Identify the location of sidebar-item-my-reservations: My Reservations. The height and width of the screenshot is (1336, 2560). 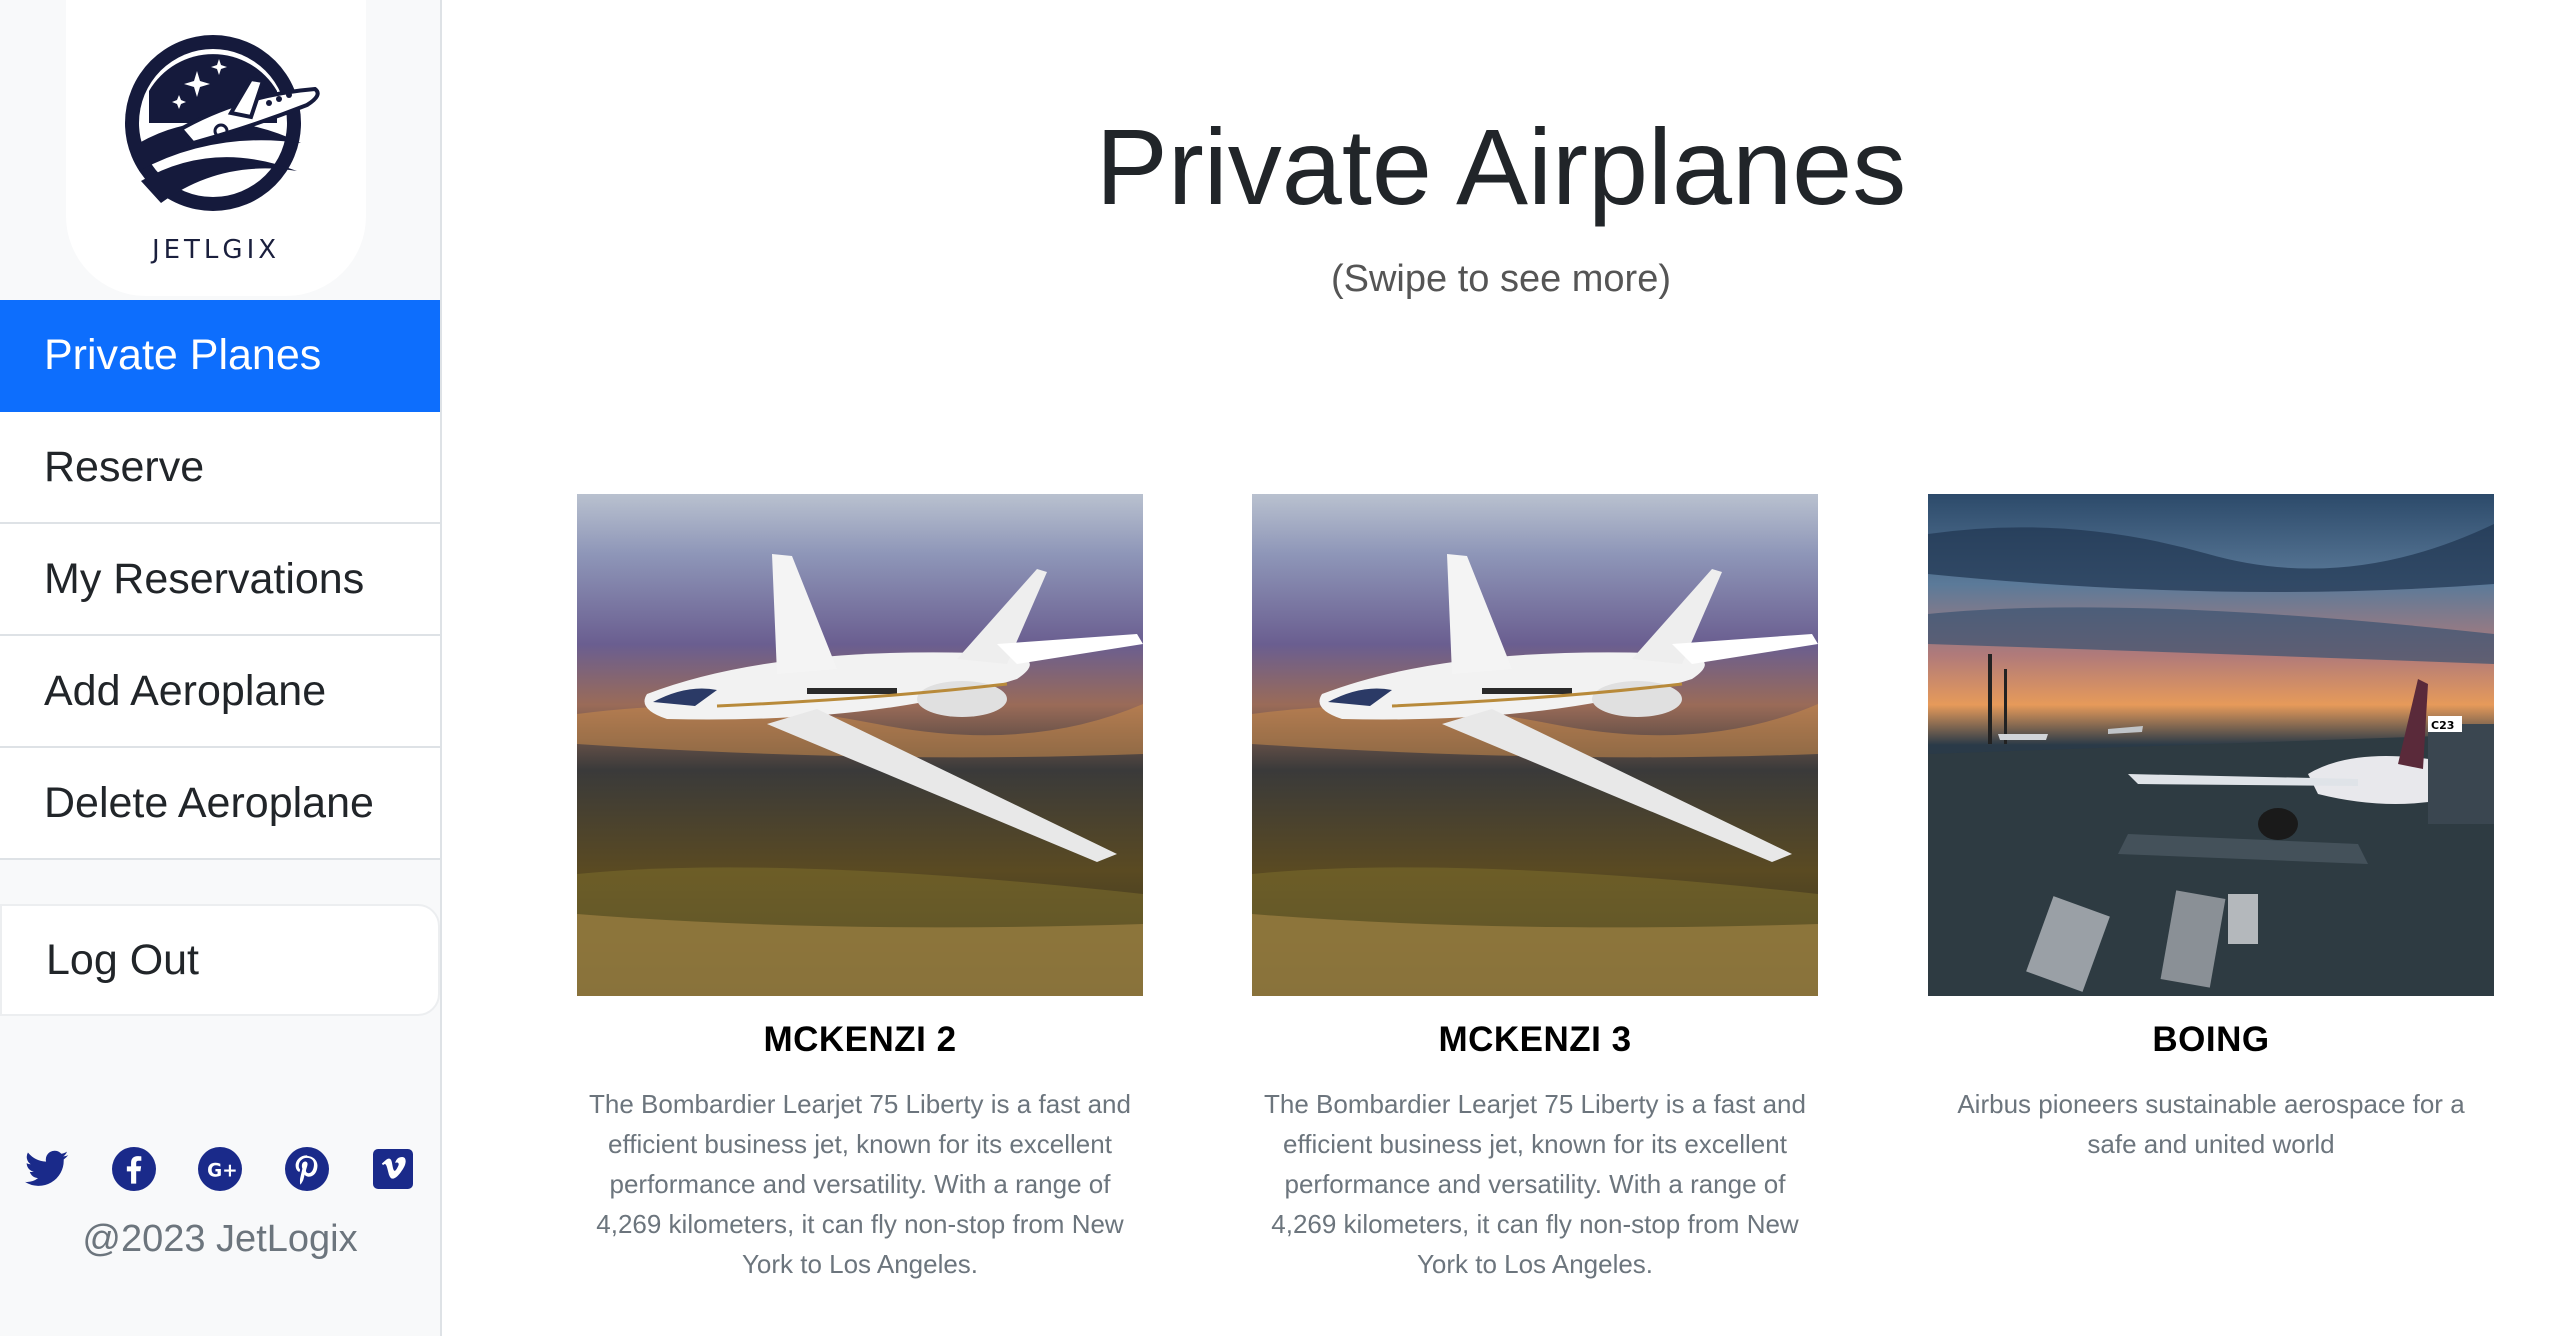
(220, 580).